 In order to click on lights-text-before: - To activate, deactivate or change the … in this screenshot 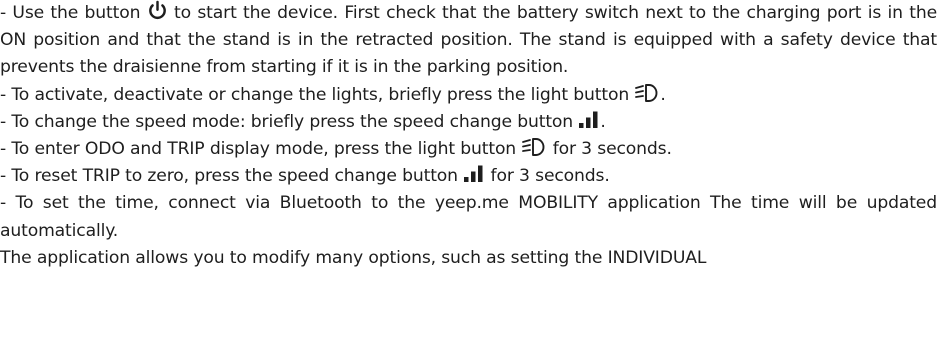, I will do `click(317, 94)`.